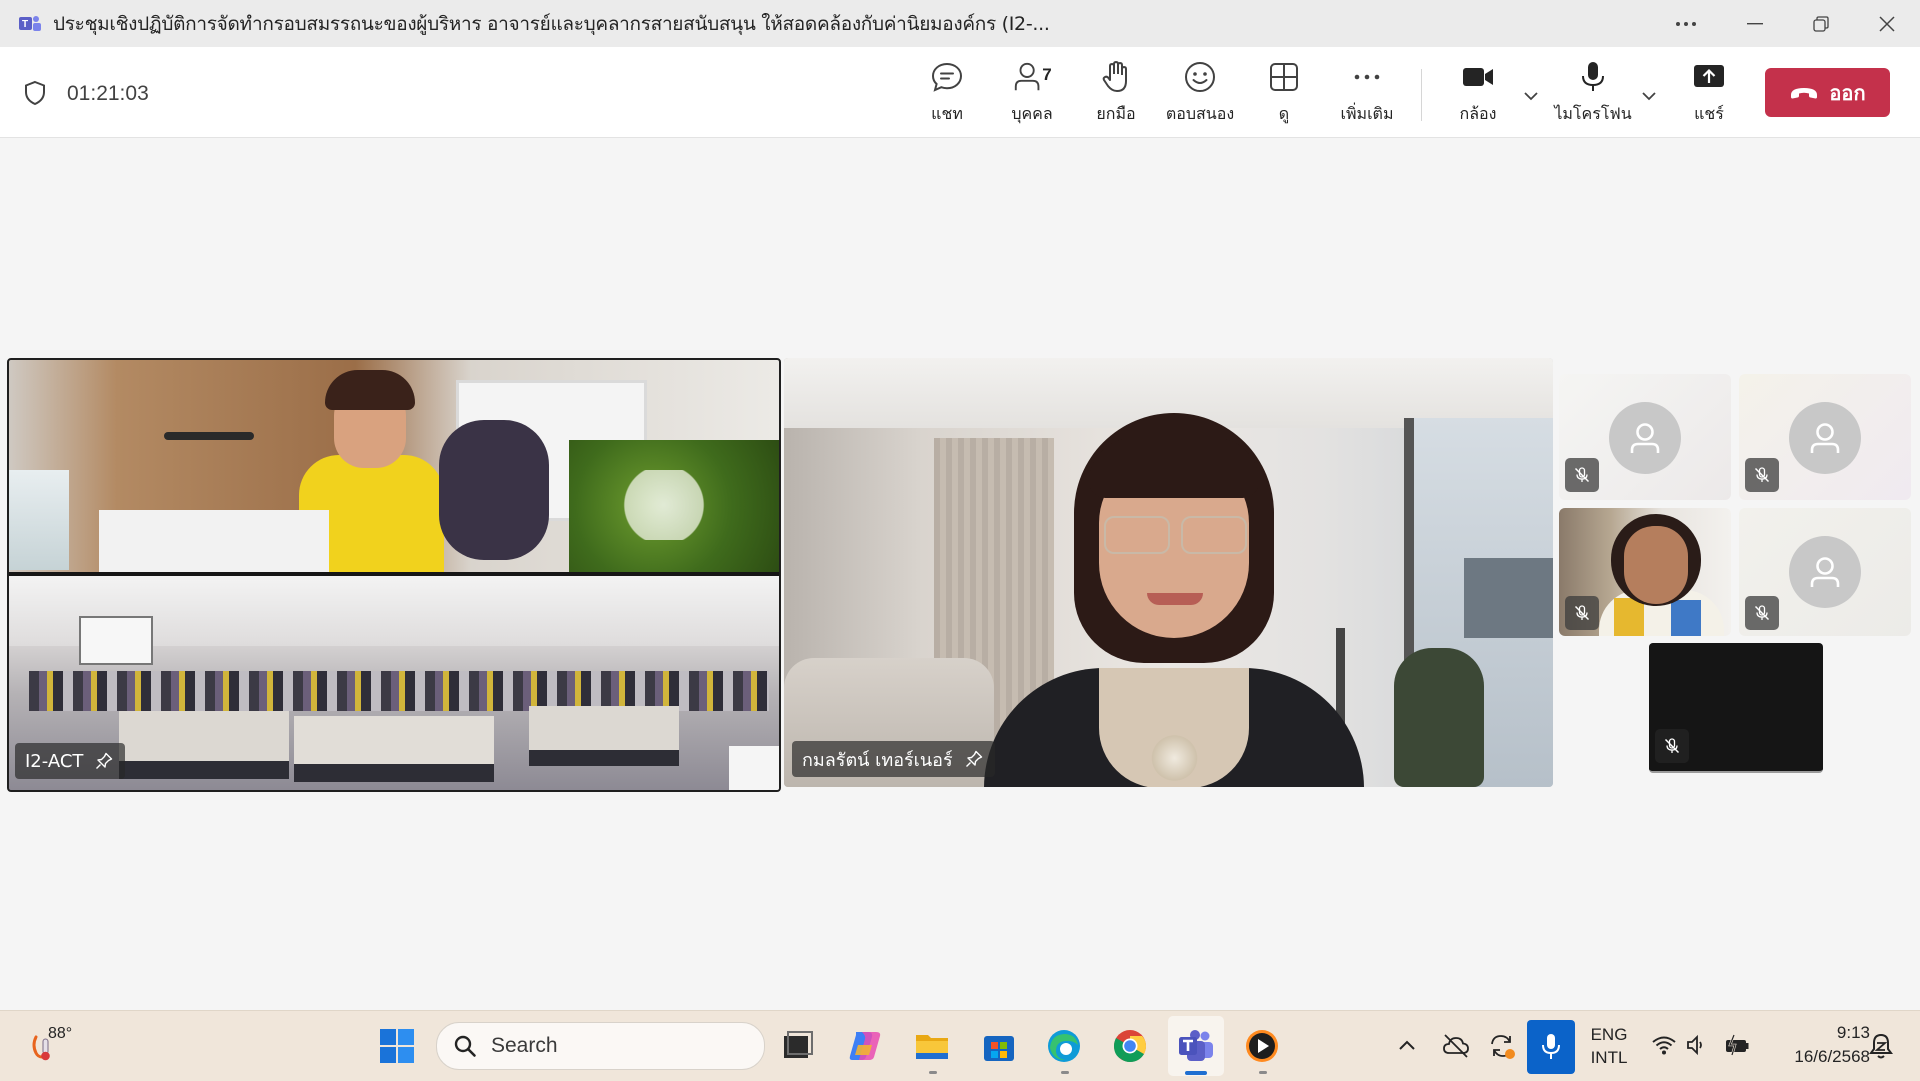 This screenshot has width=1920, height=1081. I want to click on camera-button: กล้อง, so click(1478, 94).